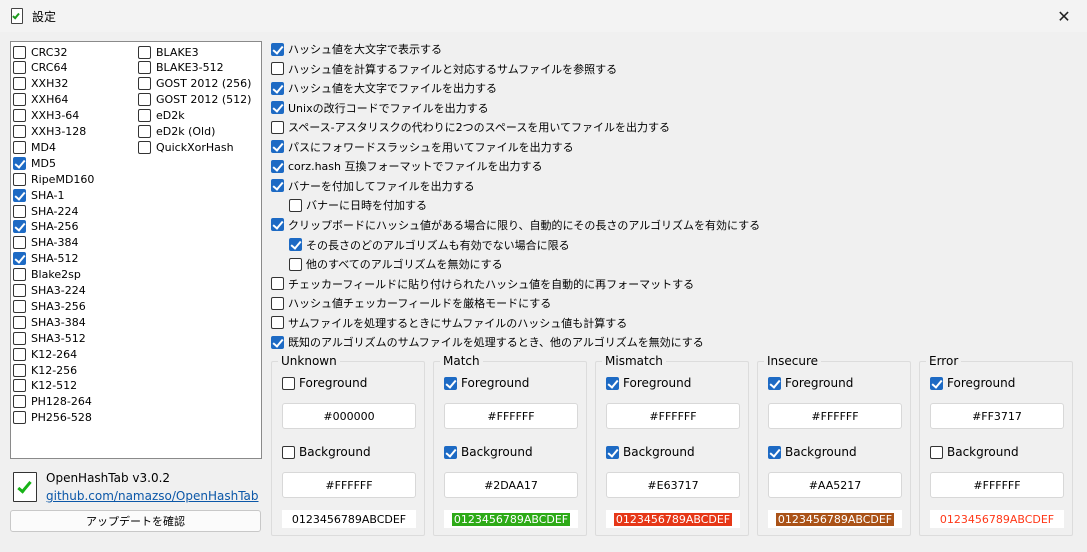  I want to click on hash-checkbox-md5, so click(19, 163).